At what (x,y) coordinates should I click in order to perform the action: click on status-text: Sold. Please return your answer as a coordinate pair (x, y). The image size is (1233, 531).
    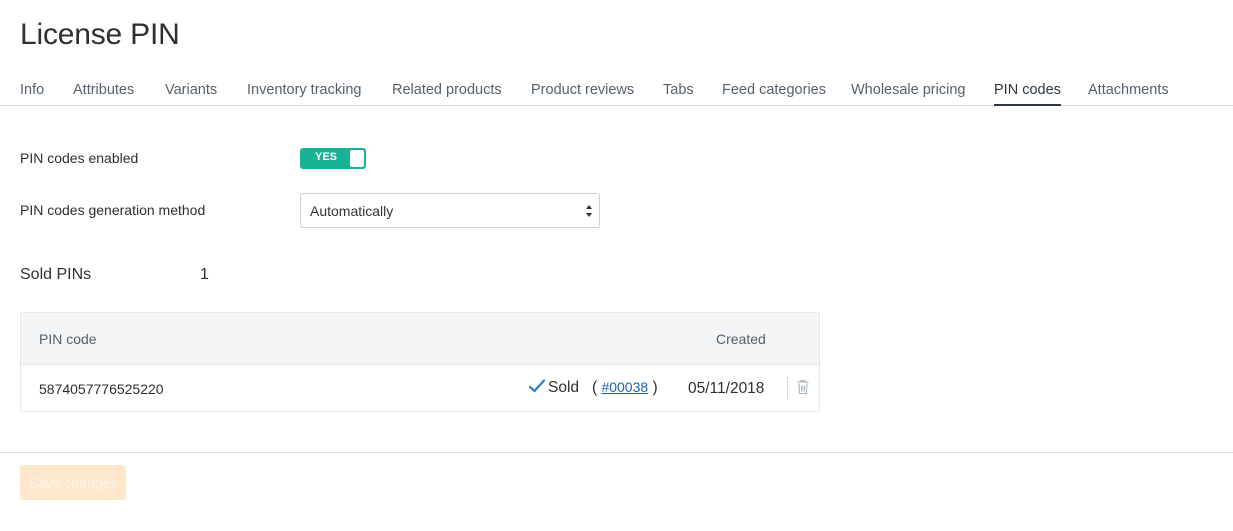
    Looking at the image, I should click on (564, 387).